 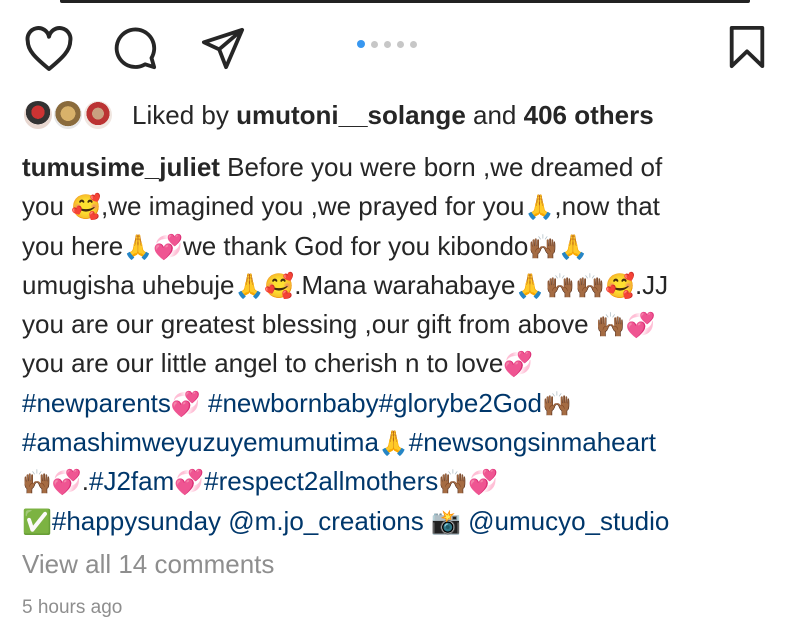 What do you see at coordinates (375, 403) in the screenshot?
I see `hashtag-link: #newbornbaby#glorybe2God` at bounding box center [375, 403].